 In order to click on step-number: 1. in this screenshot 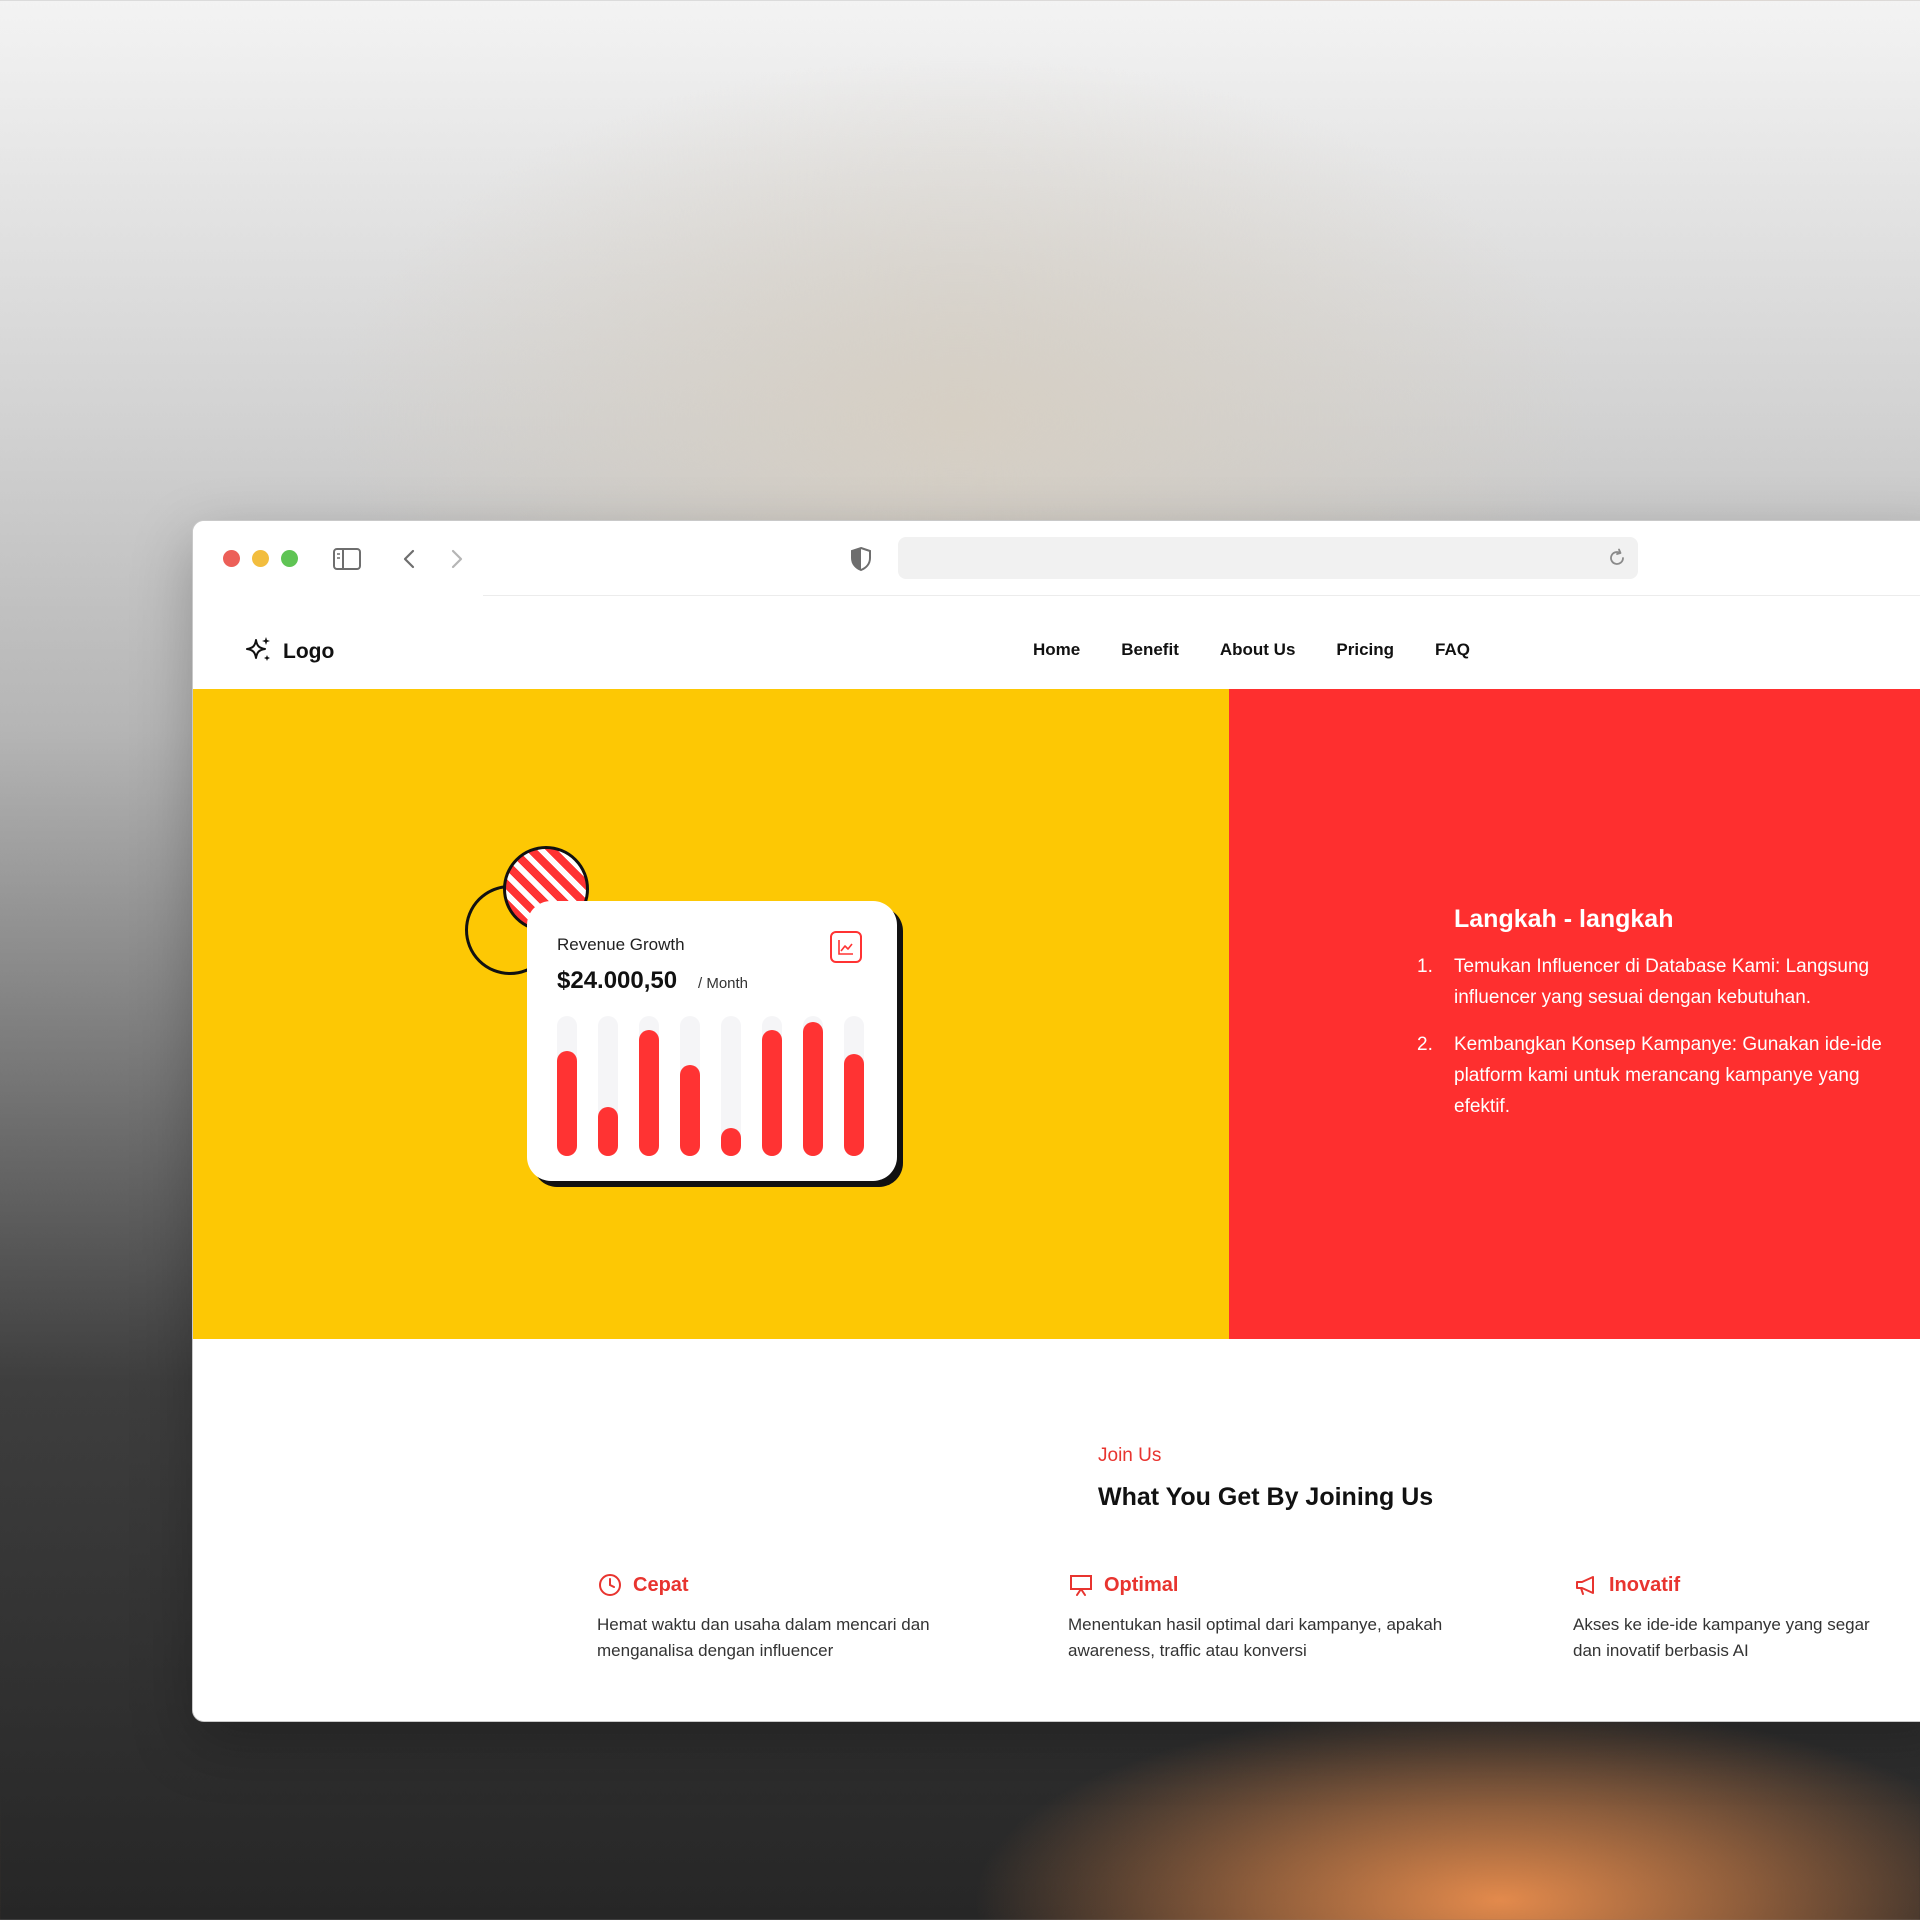, I will do `click(1425, 966)`.